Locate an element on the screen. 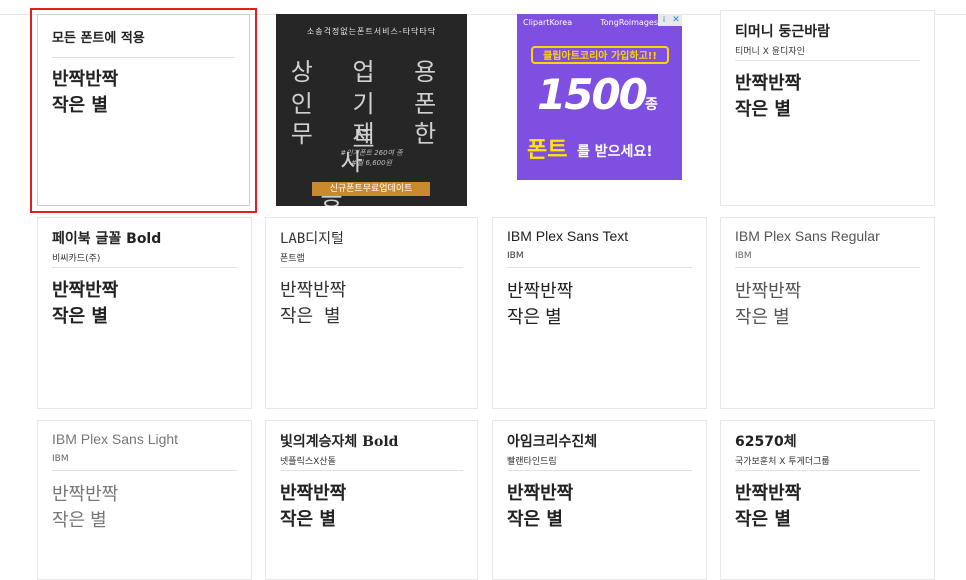 This screenshot has height=580, width=966. ad-cta: 신규폰트무료업데이트 is located at coordinates (371, 189).